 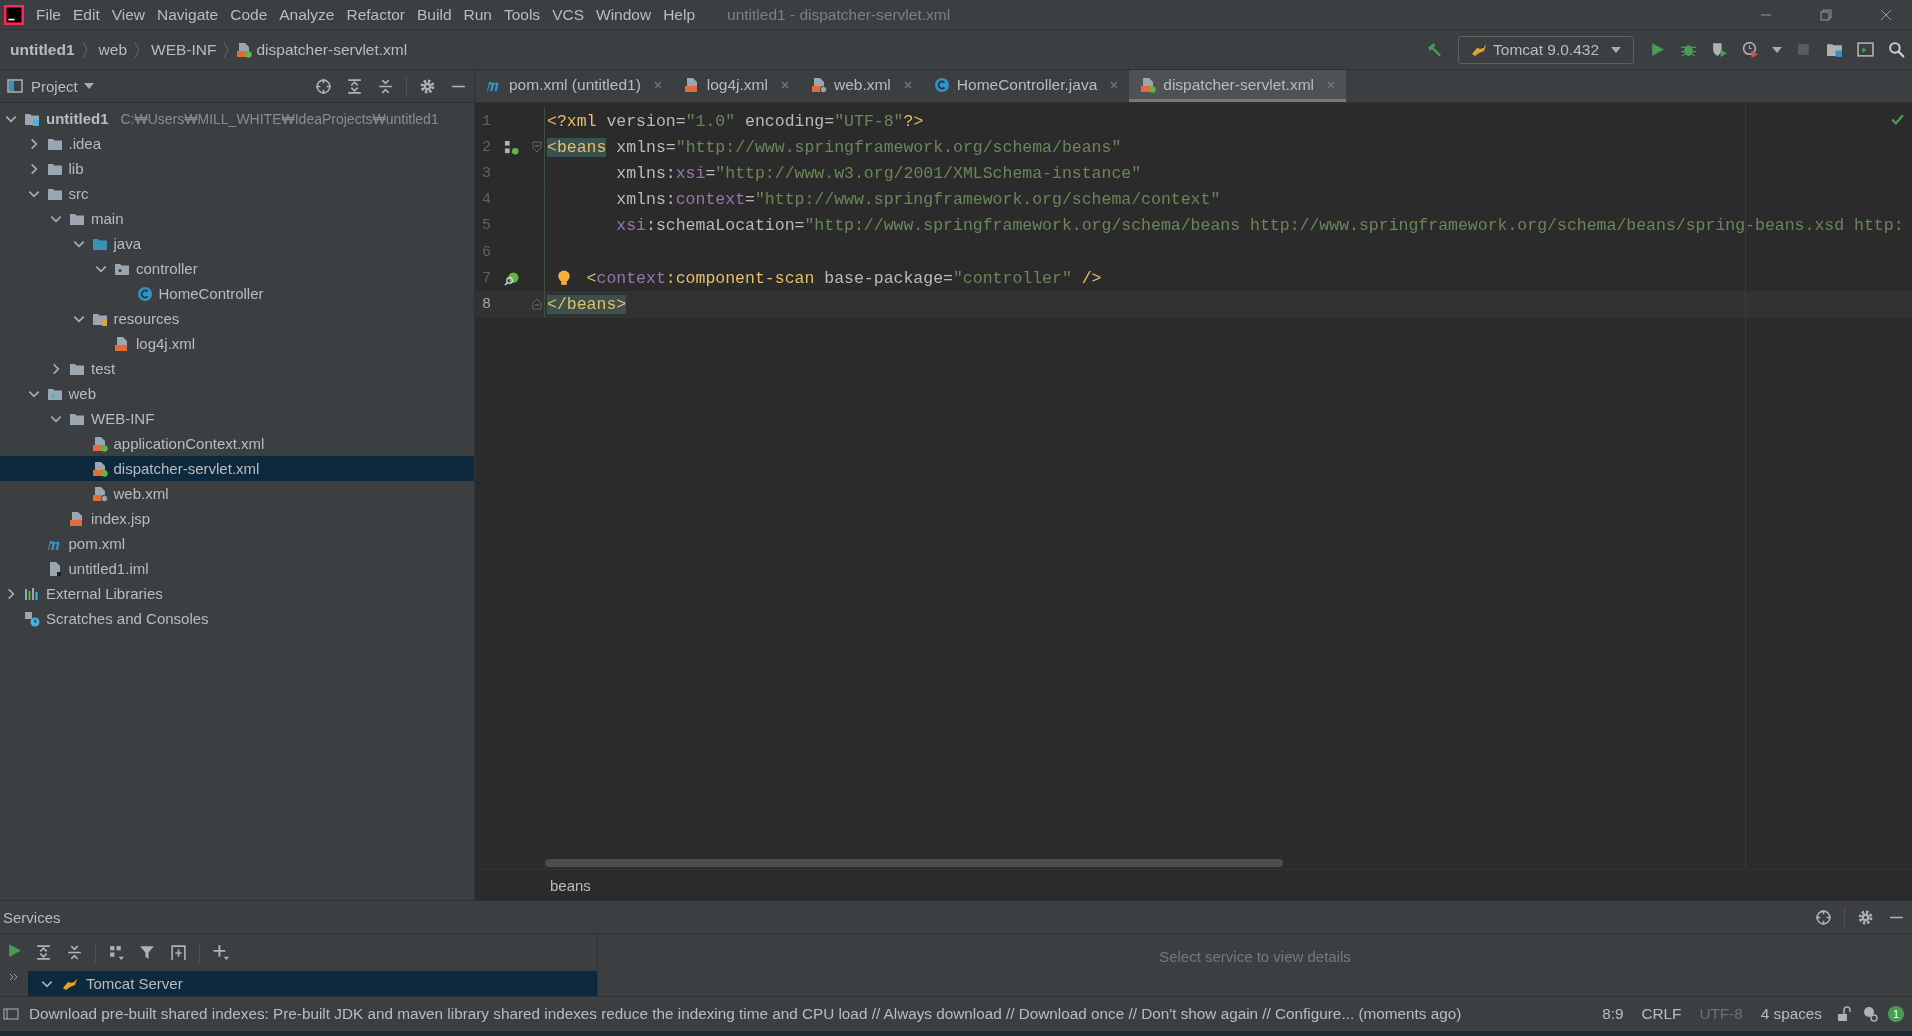 What do you see at coordinates (116, 952) in the screenshot?
I see `group-icon` at bounding box center [116, 952].